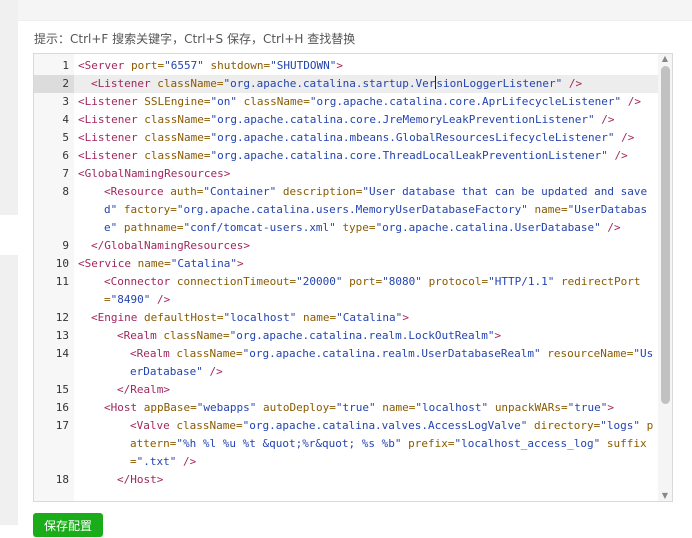 The height and width of the screenshot is (538, 692). I want to click on code-token: </GlobalNamingResources>, so click(170, 245).